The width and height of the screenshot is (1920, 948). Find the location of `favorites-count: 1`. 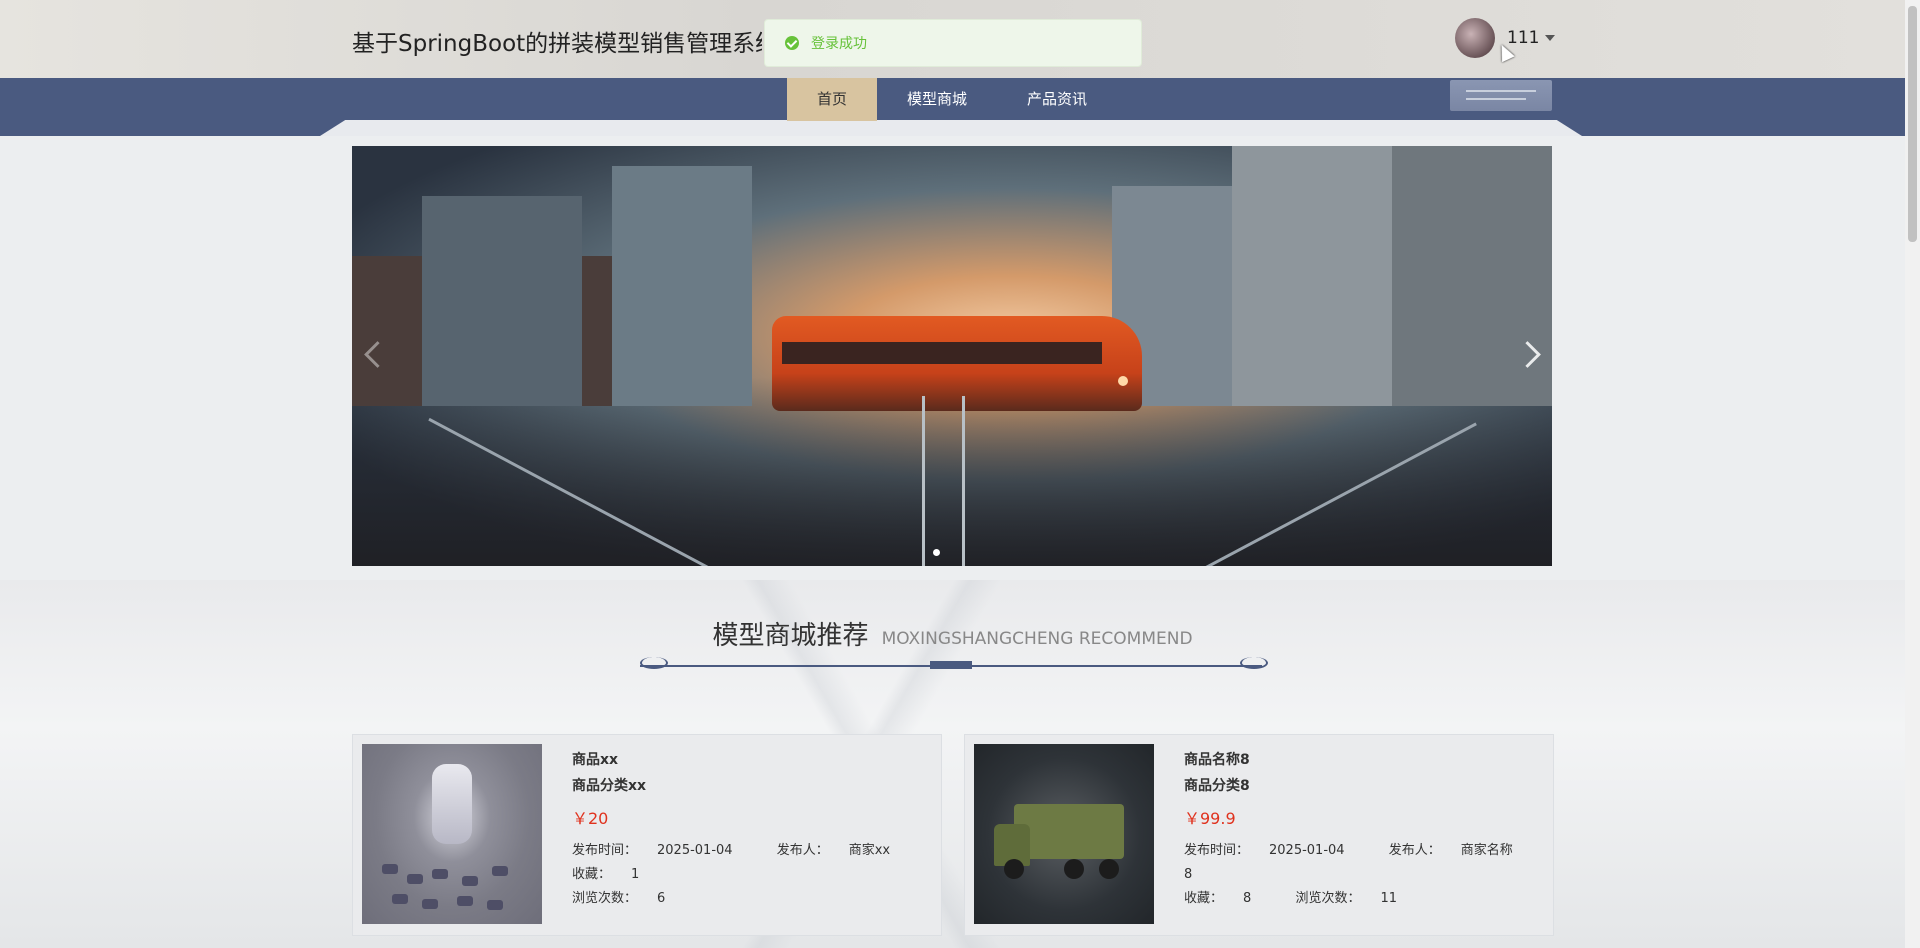

favorites-count: 1 is located at coordinates (635, 874).